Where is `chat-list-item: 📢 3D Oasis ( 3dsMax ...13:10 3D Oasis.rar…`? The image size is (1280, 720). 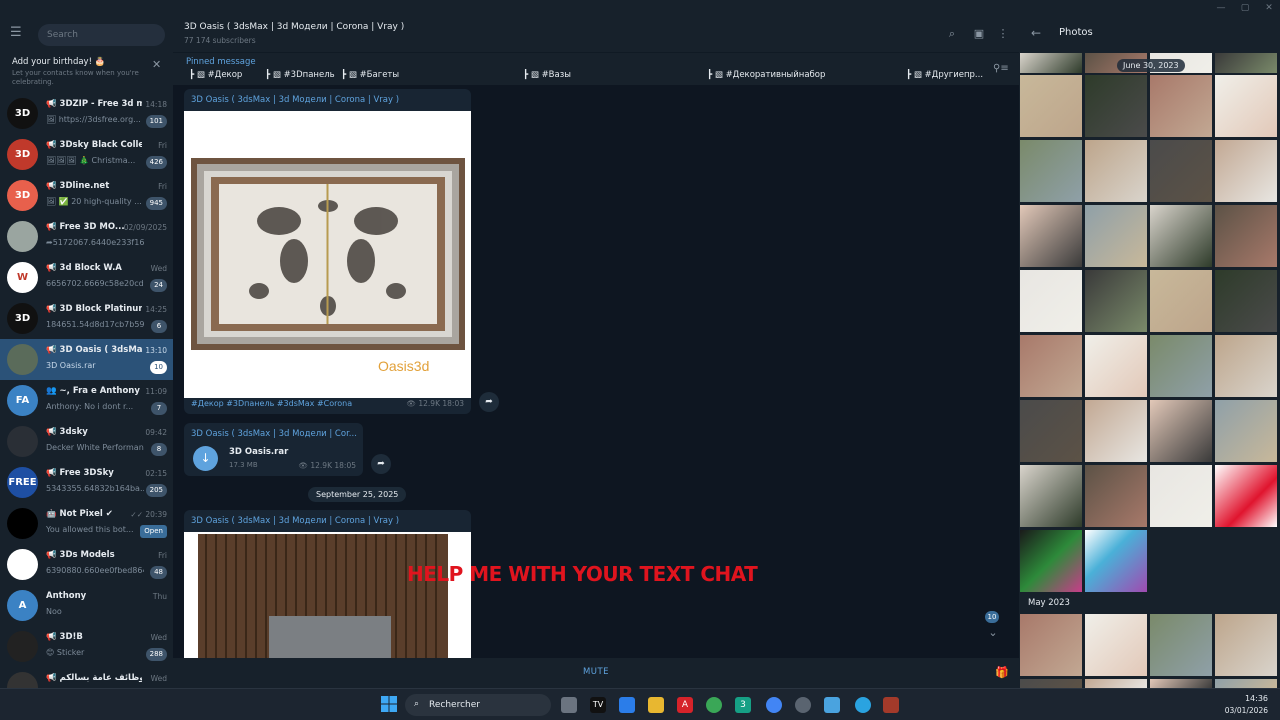
chat-list-item: 📢 3D Oasis ( 3dsMax ...13:10 3D Oasis.rar… is located at coordinates (86, 359).